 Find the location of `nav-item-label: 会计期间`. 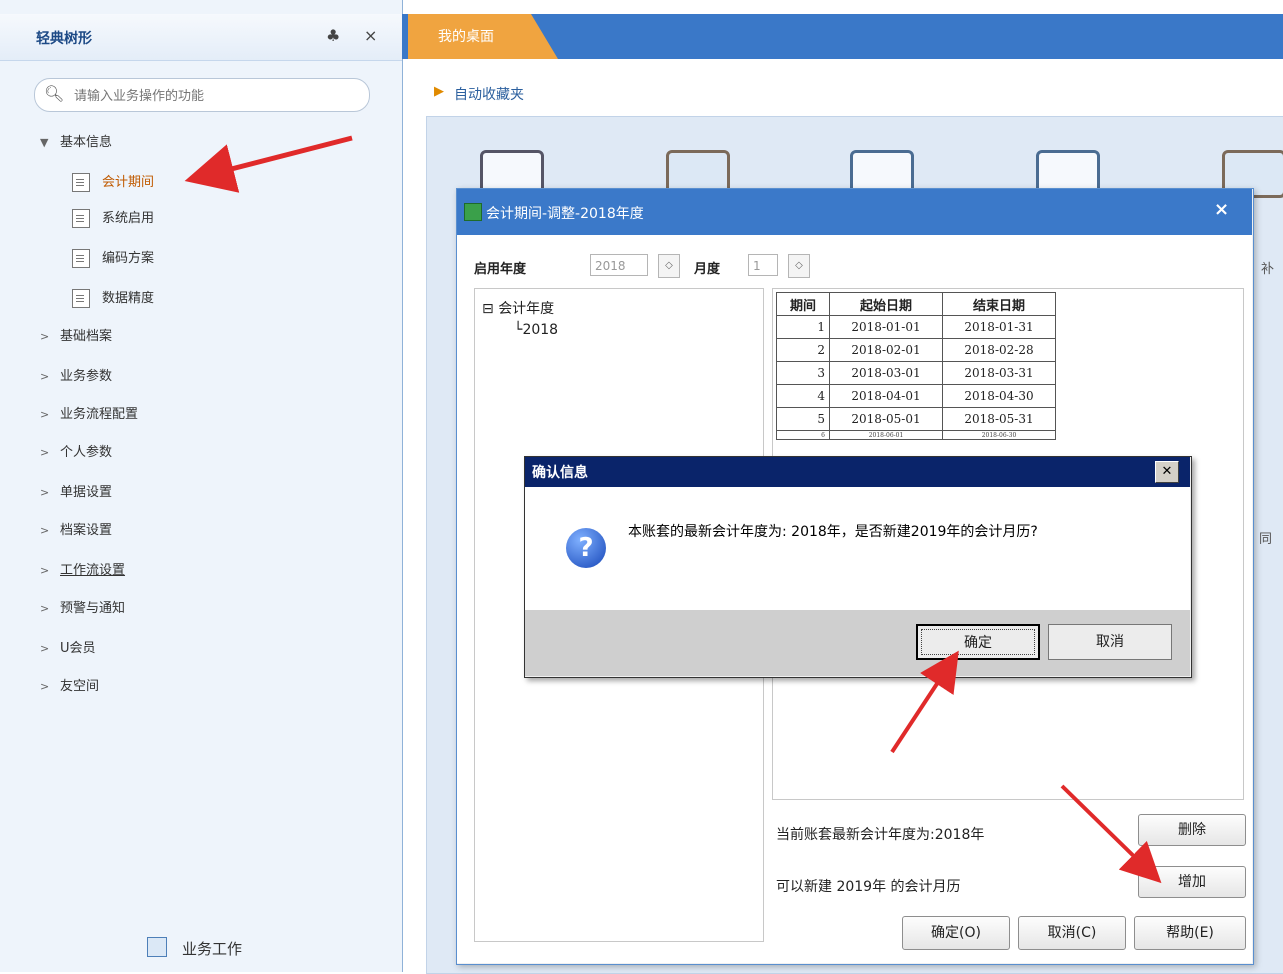

nav-item-label: 会计期间 is located at coordinates (128, 182).